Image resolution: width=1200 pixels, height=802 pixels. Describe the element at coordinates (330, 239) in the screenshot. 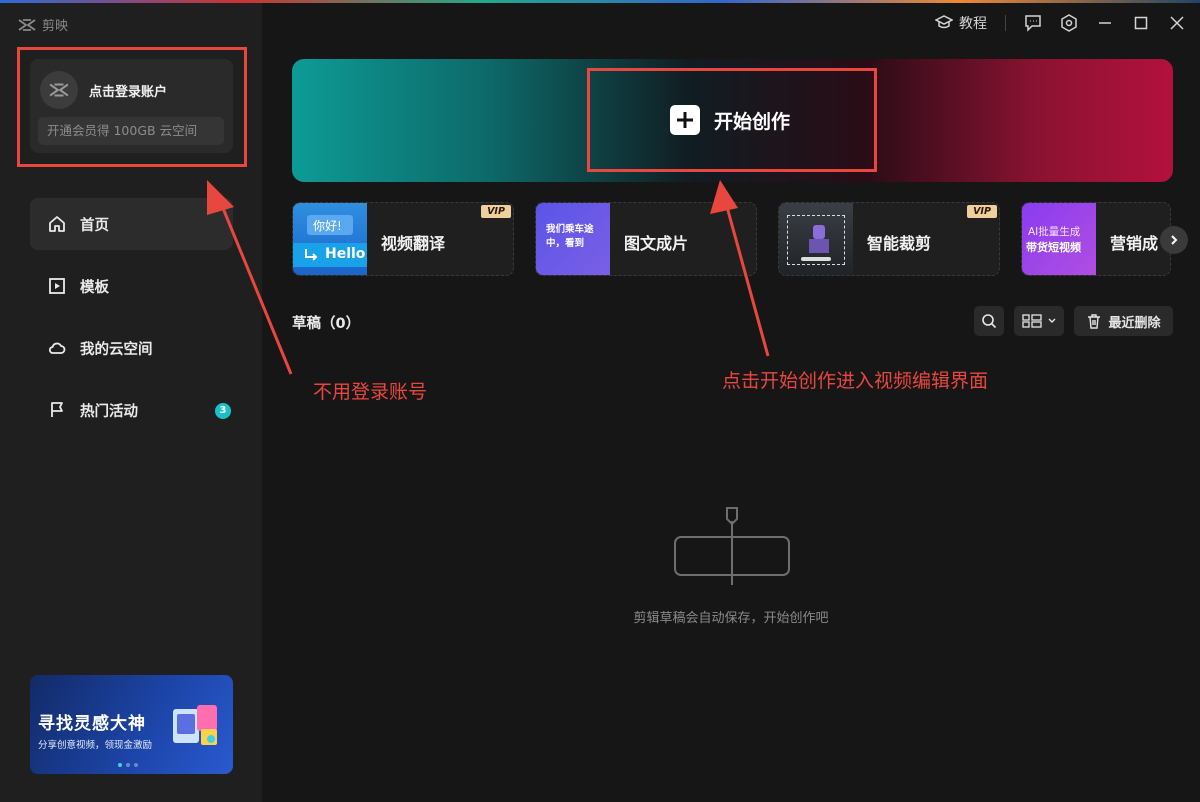

I see `tool-thumbnail: 你好! Hello` at that location.